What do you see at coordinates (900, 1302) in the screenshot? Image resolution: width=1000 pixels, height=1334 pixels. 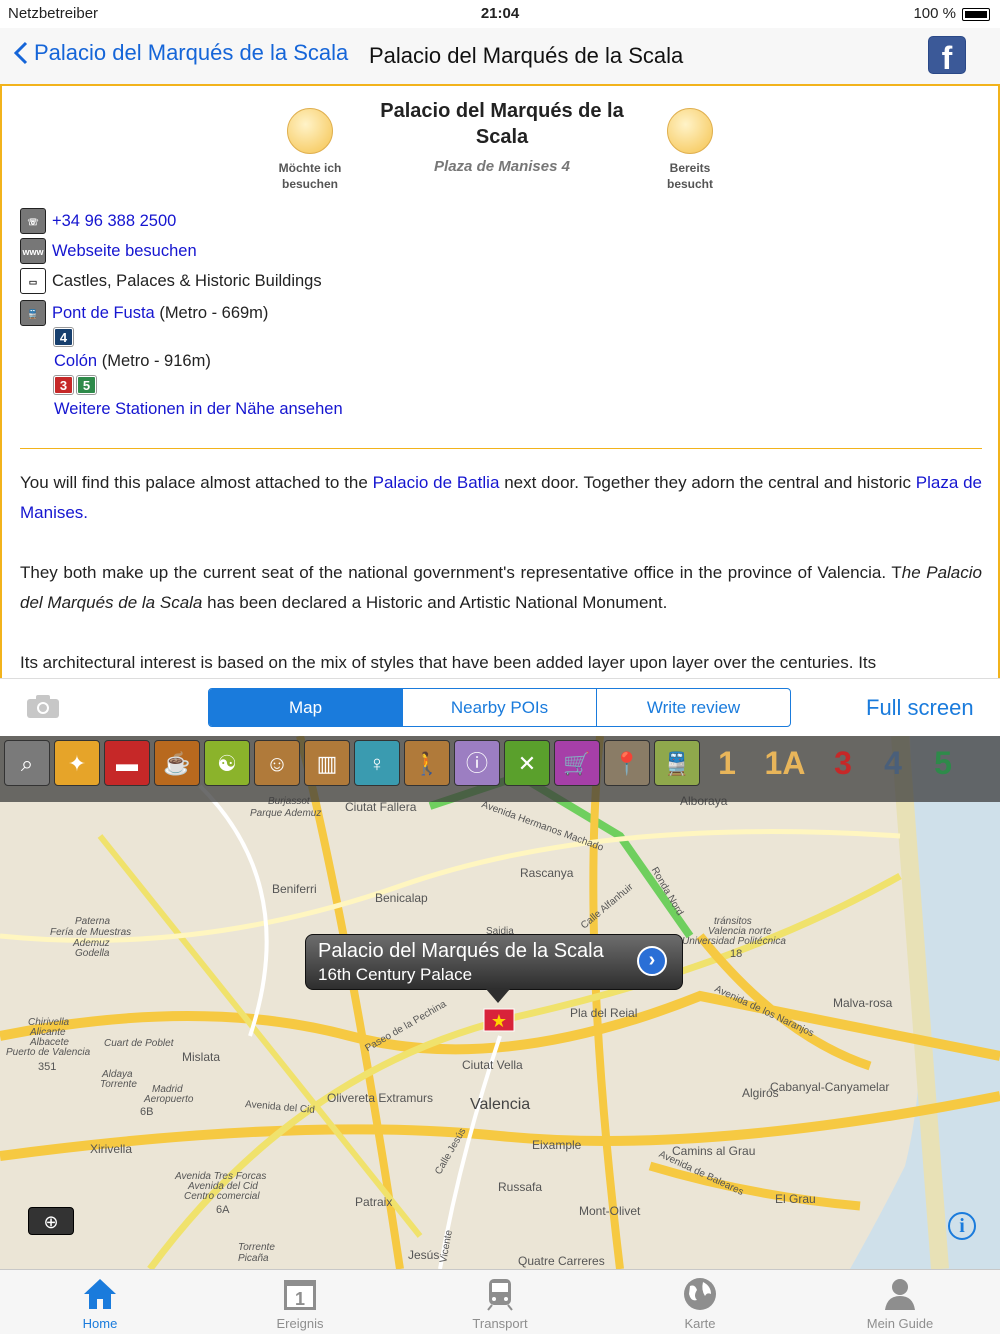 I see `tab-mein-guide: Mein Guide` at bounding box center [900, 1302].